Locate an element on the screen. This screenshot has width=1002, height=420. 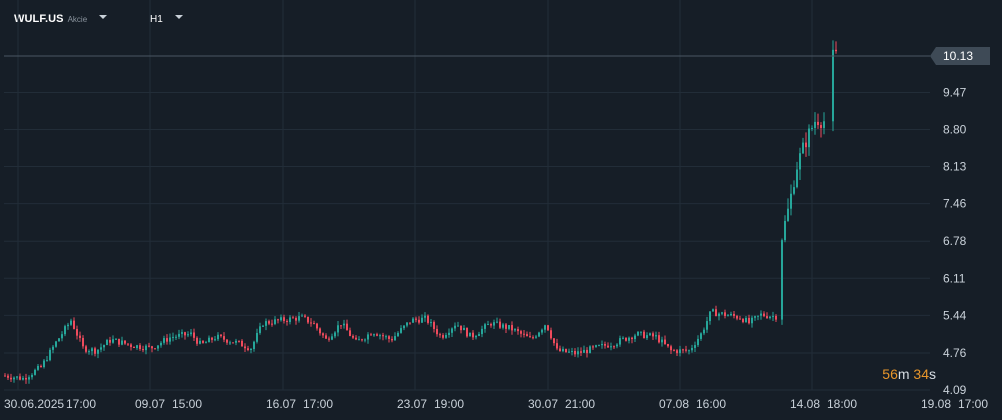
countdown-minutes-unit: m is located at coordinates (903, 374).